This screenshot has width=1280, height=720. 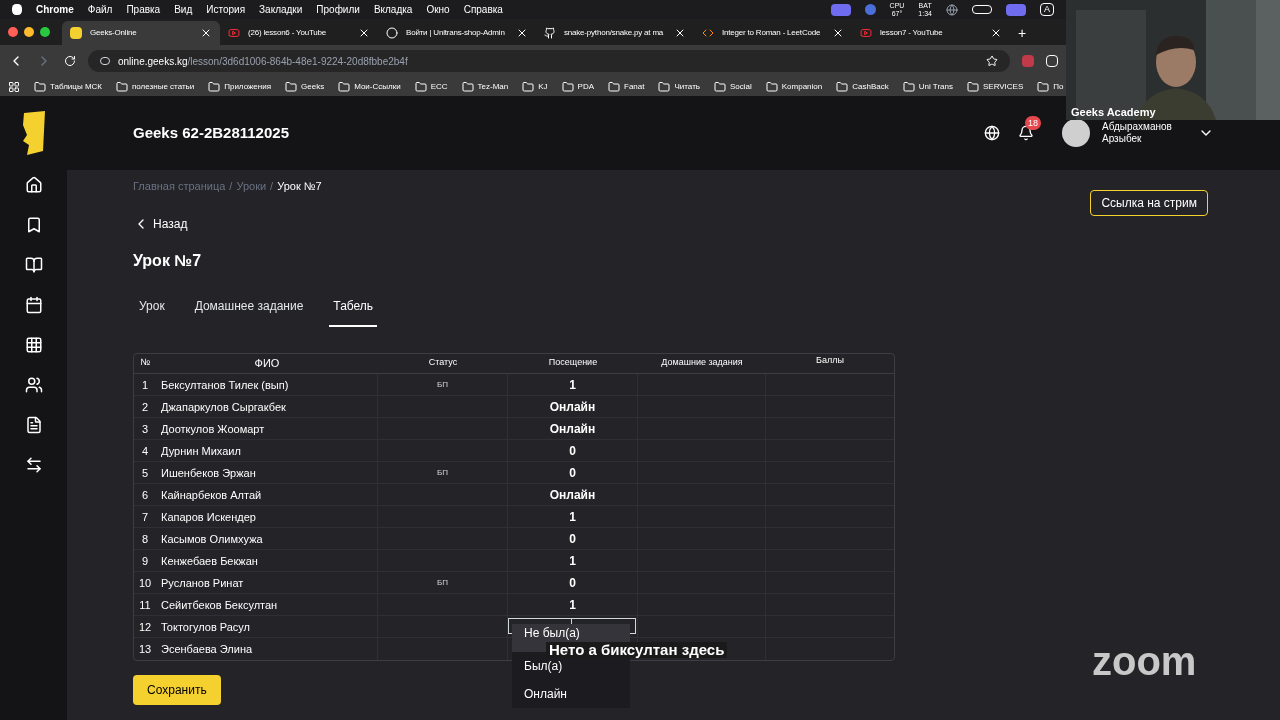 What do you see at coordinates (177, 689) in the screenshot?
I see `save-button: Сохранить` at bounding box center [177, 689].